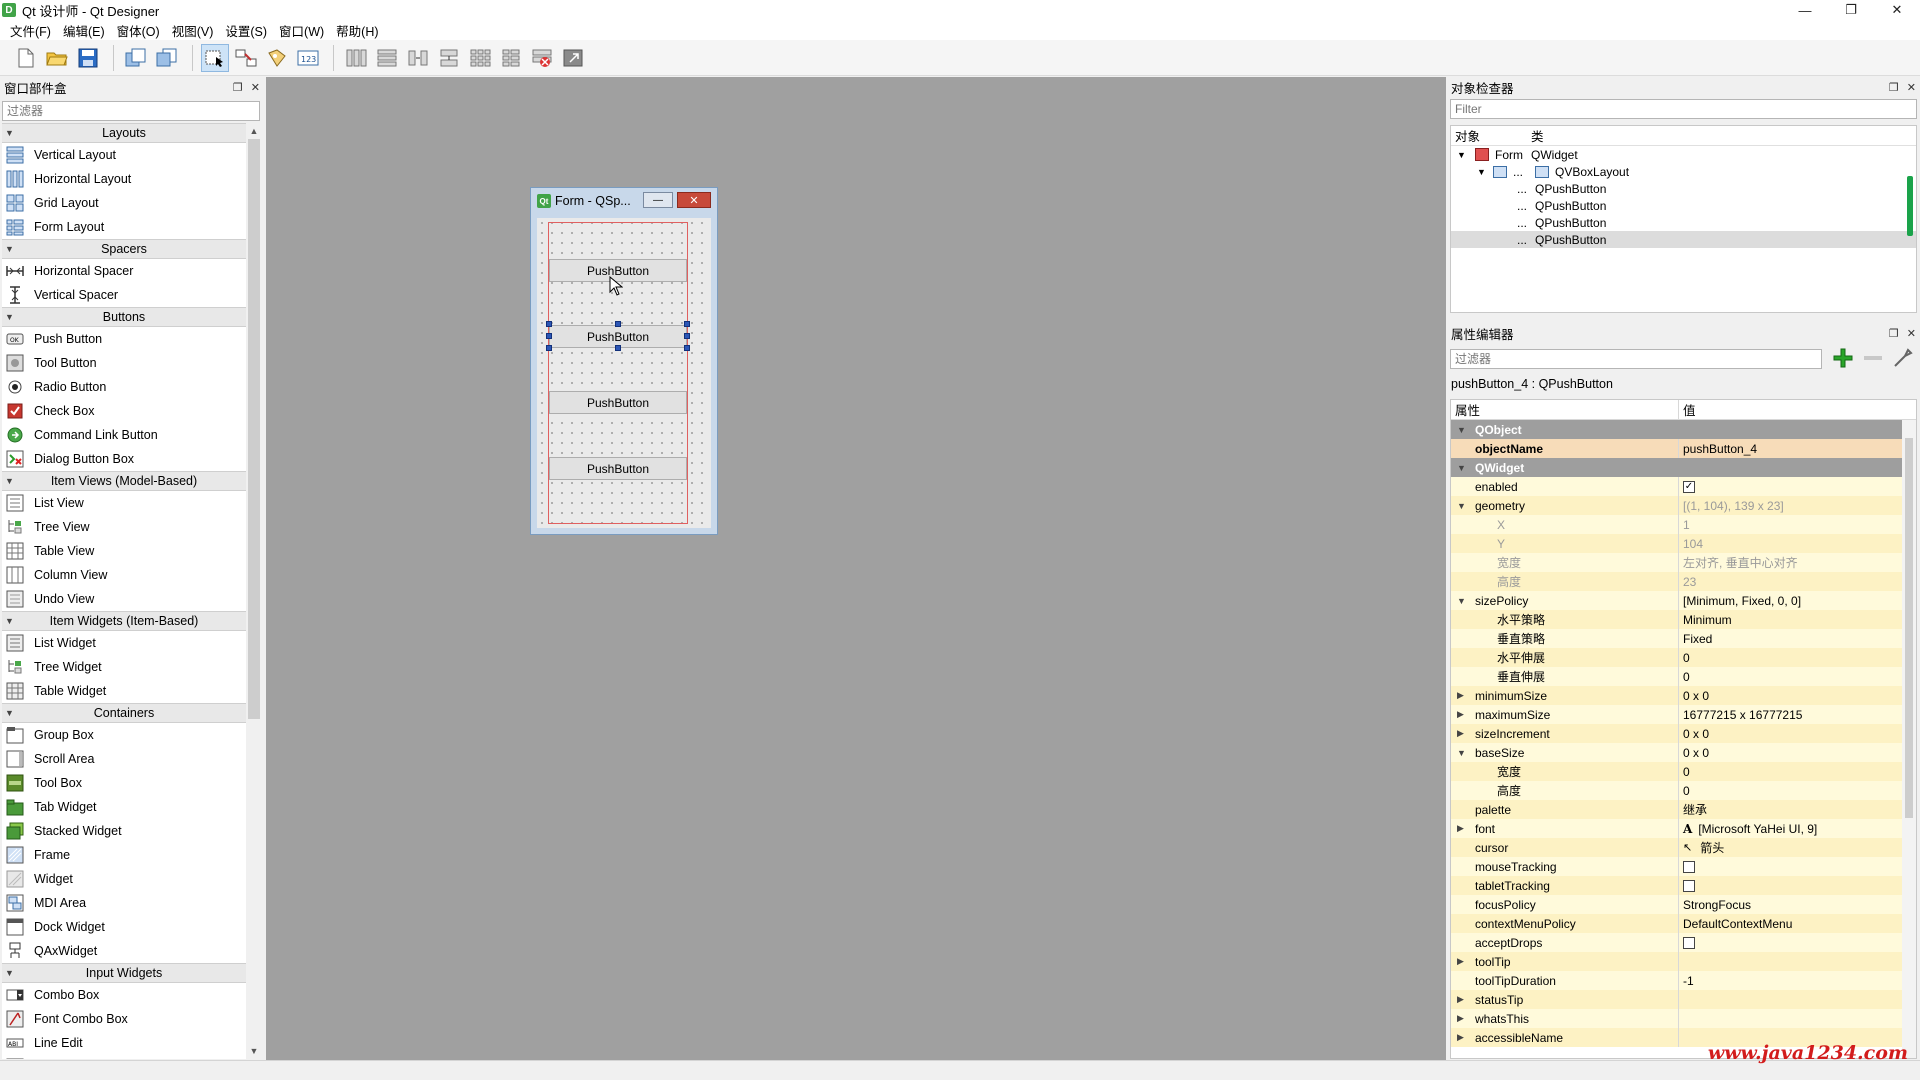 The height and width of the screenshot is (1080, 1920). I want to click on widget-box-scrollbar: ▲ ▼, so click(254, 591).